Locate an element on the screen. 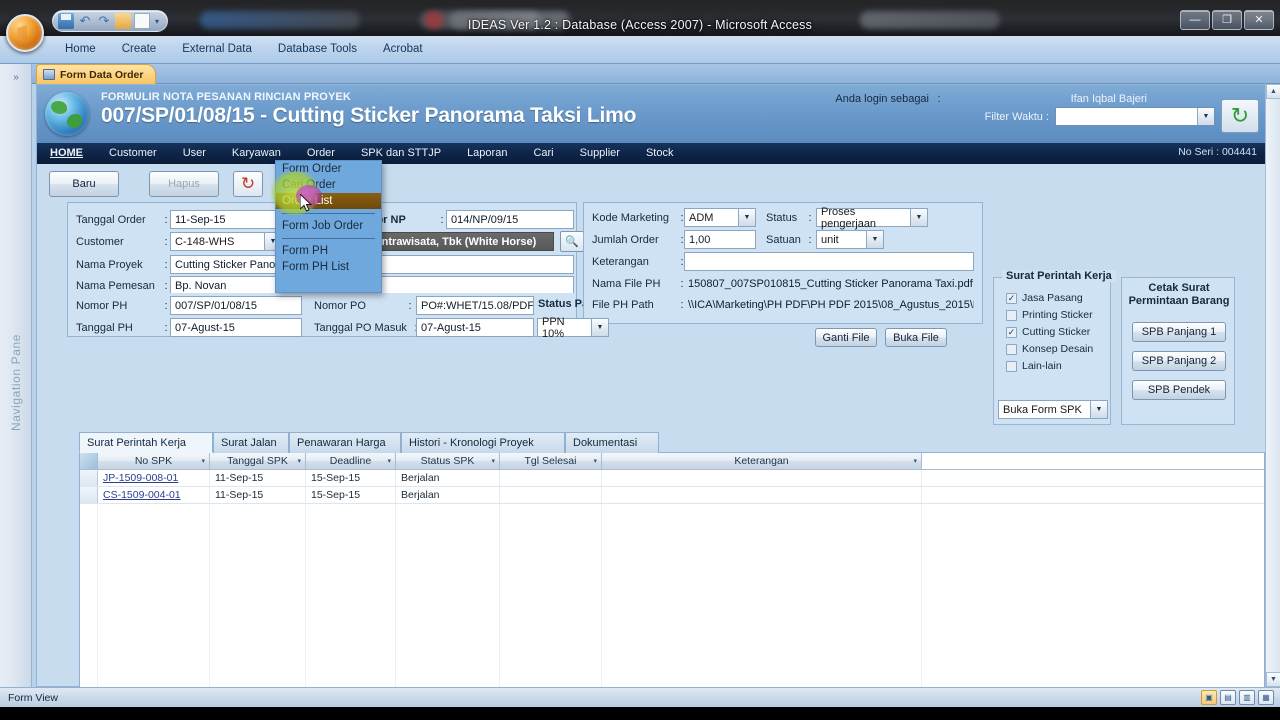 Image resolution: width=1280 pixels, height=720 pixels. kode-marketing-value: ADM is located at coordinates (711, 217).